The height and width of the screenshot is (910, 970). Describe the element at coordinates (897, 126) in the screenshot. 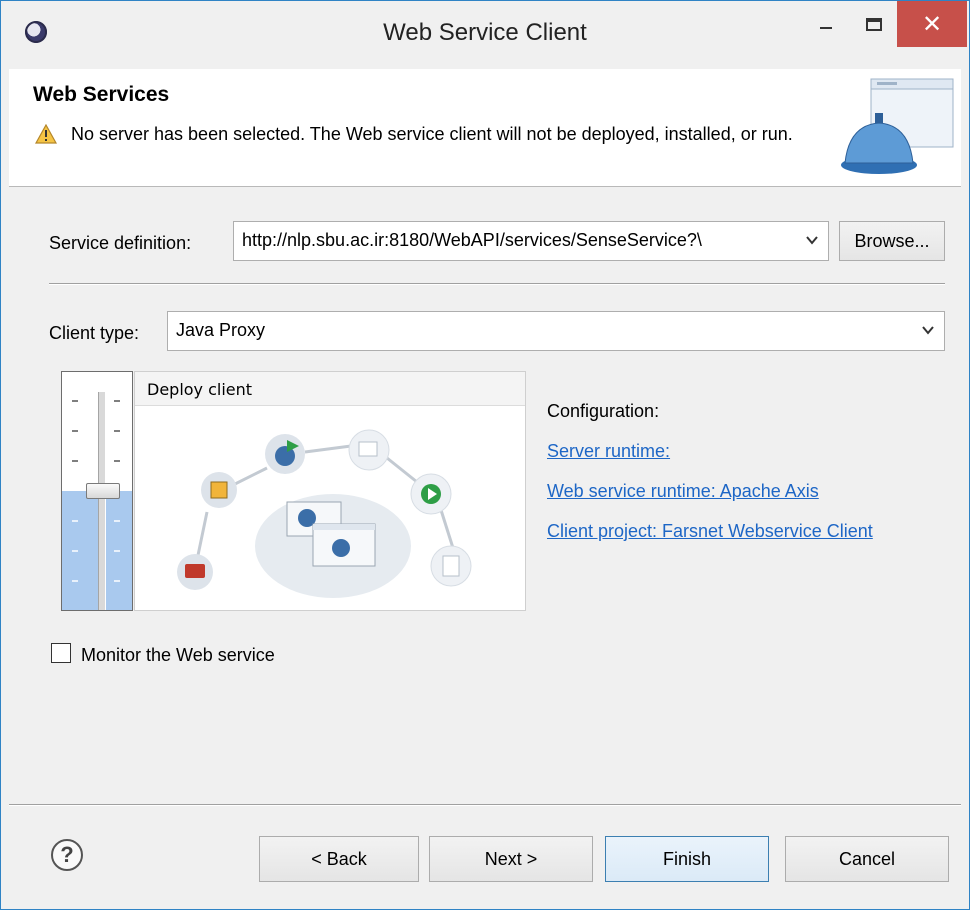

I see `web-service-bell-icon` at that location.